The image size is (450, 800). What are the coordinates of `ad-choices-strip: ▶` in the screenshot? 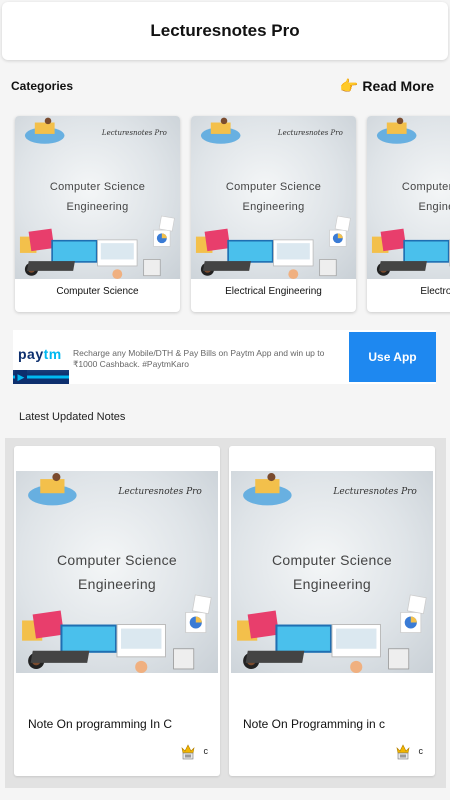 It's located at (41, 377).